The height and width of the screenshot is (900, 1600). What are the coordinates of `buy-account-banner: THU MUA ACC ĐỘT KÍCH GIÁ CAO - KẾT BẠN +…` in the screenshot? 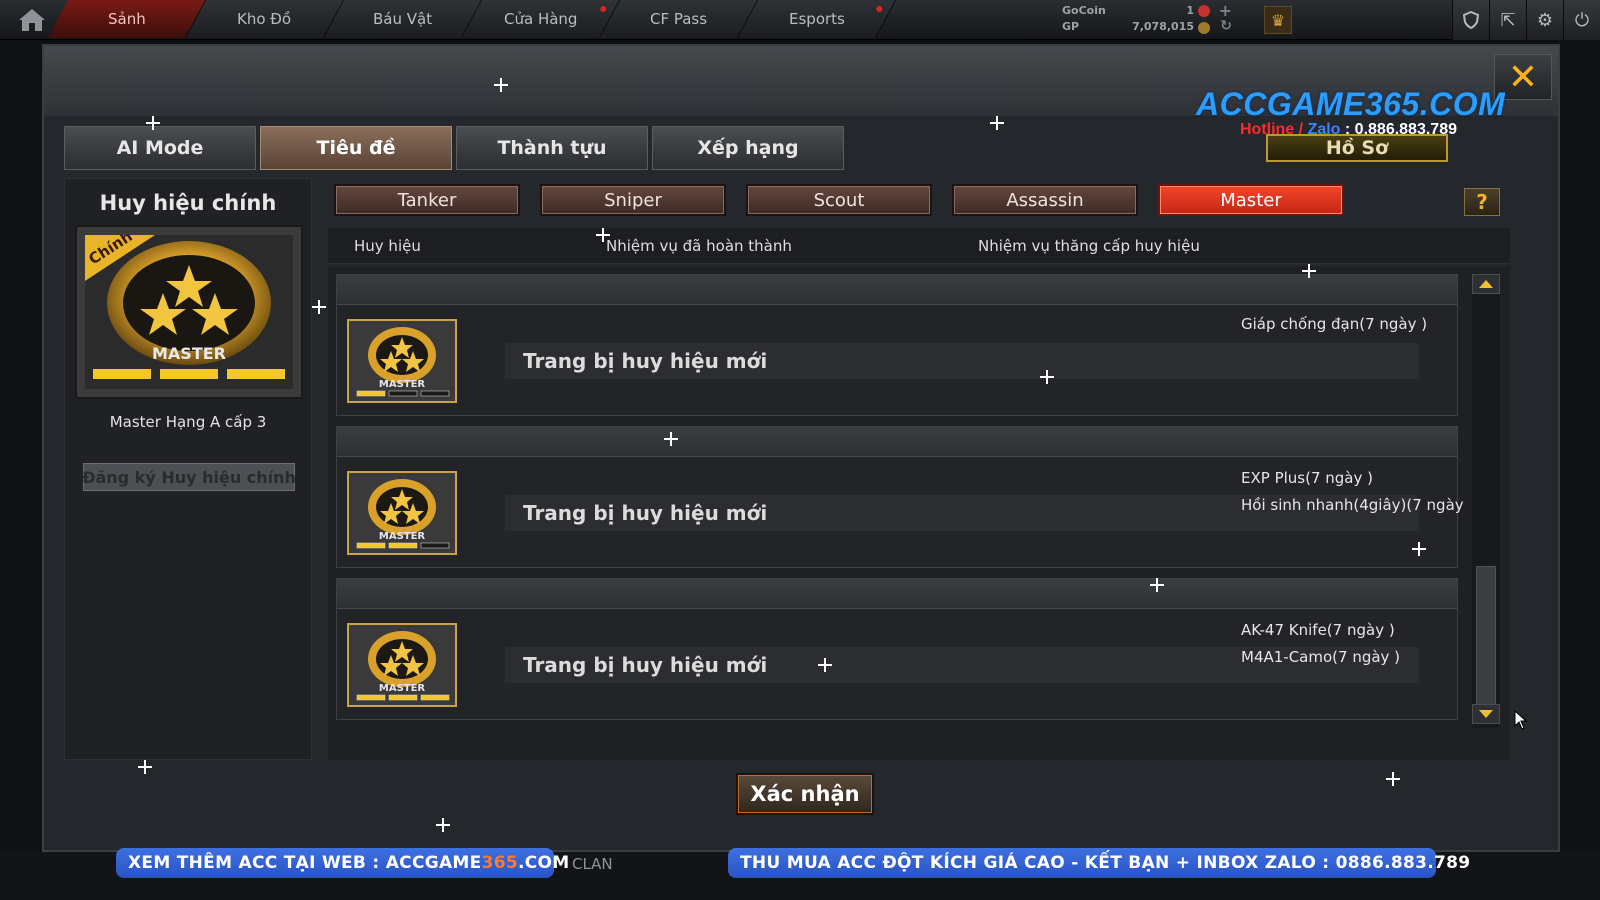 It's located at (1099, 863).